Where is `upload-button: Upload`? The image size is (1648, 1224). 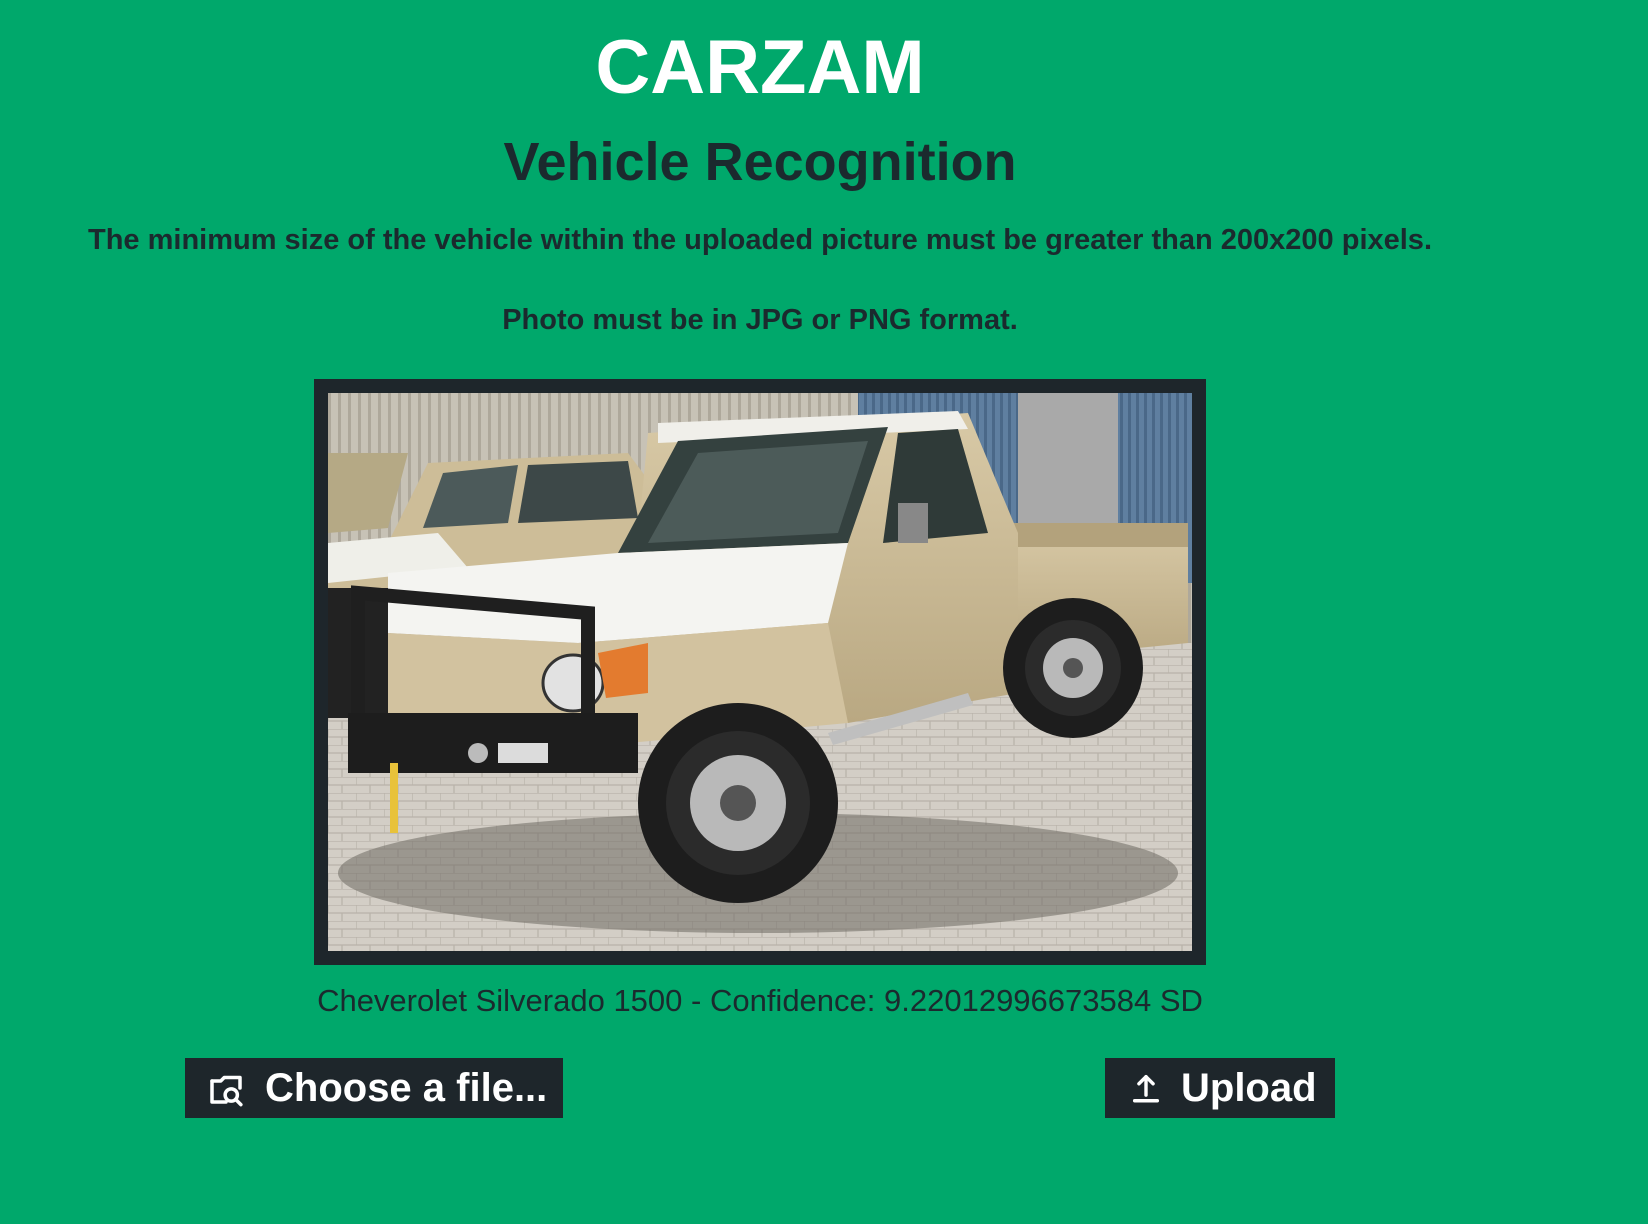 upload-button: Upload is located at coordinates (1220, 1088).